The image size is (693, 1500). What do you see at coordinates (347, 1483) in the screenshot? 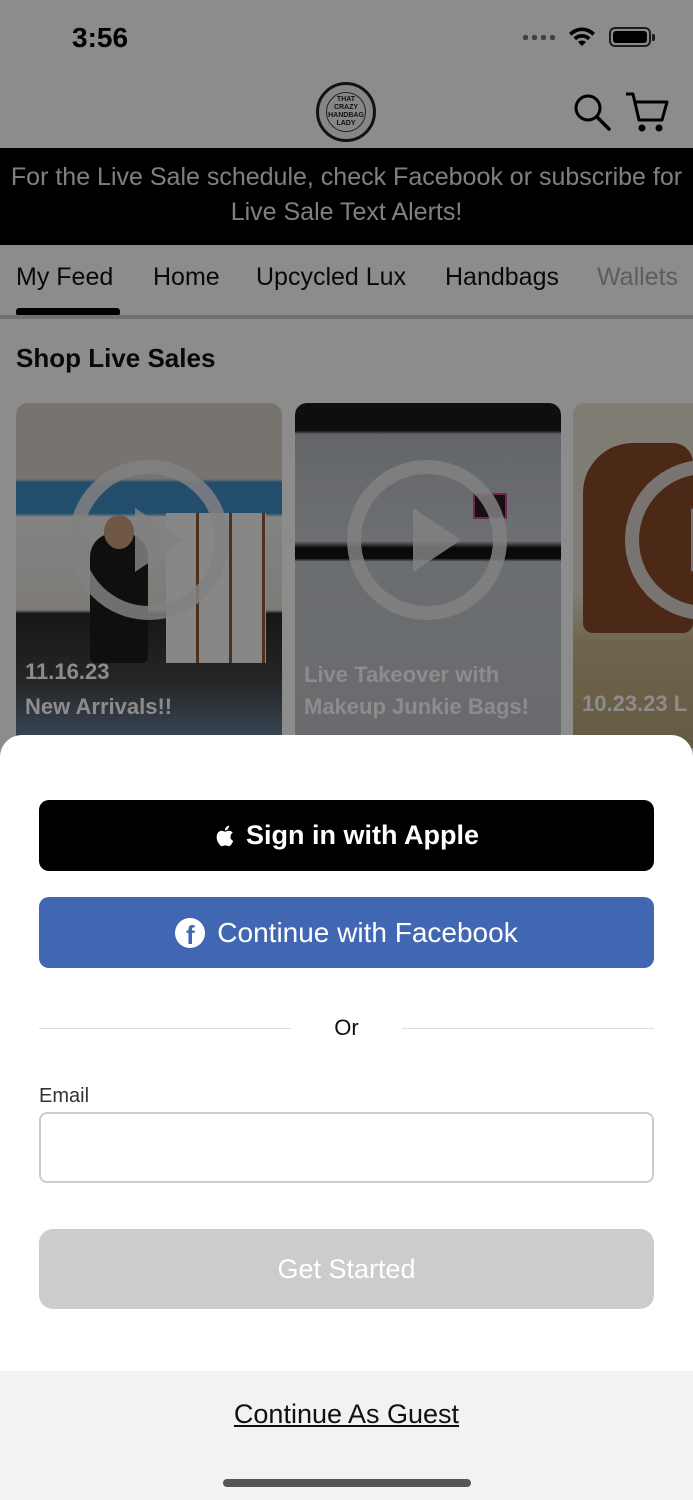
I see `home-indicator` at bounding box center [347, 1483].